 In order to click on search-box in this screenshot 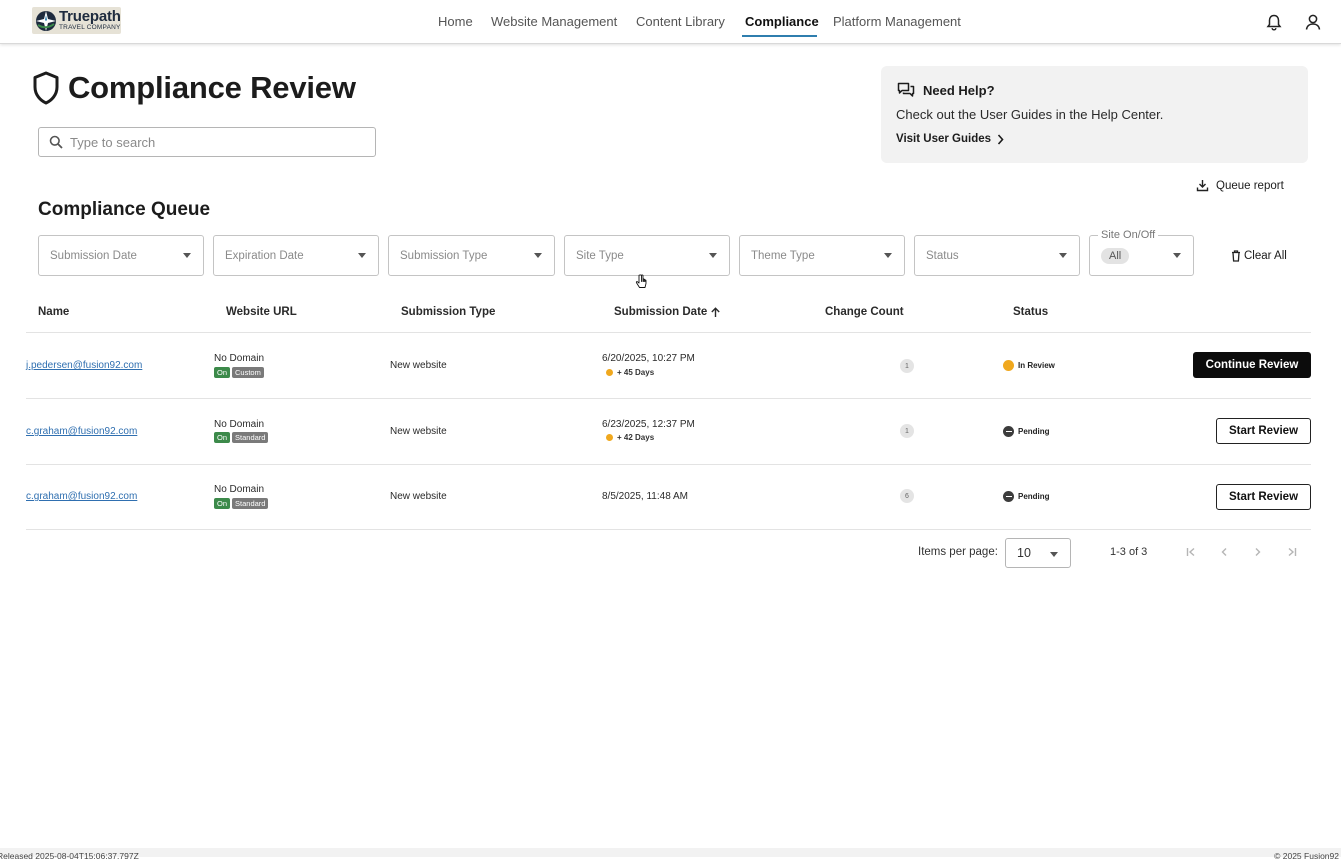, I will do `click(207, 142)`.